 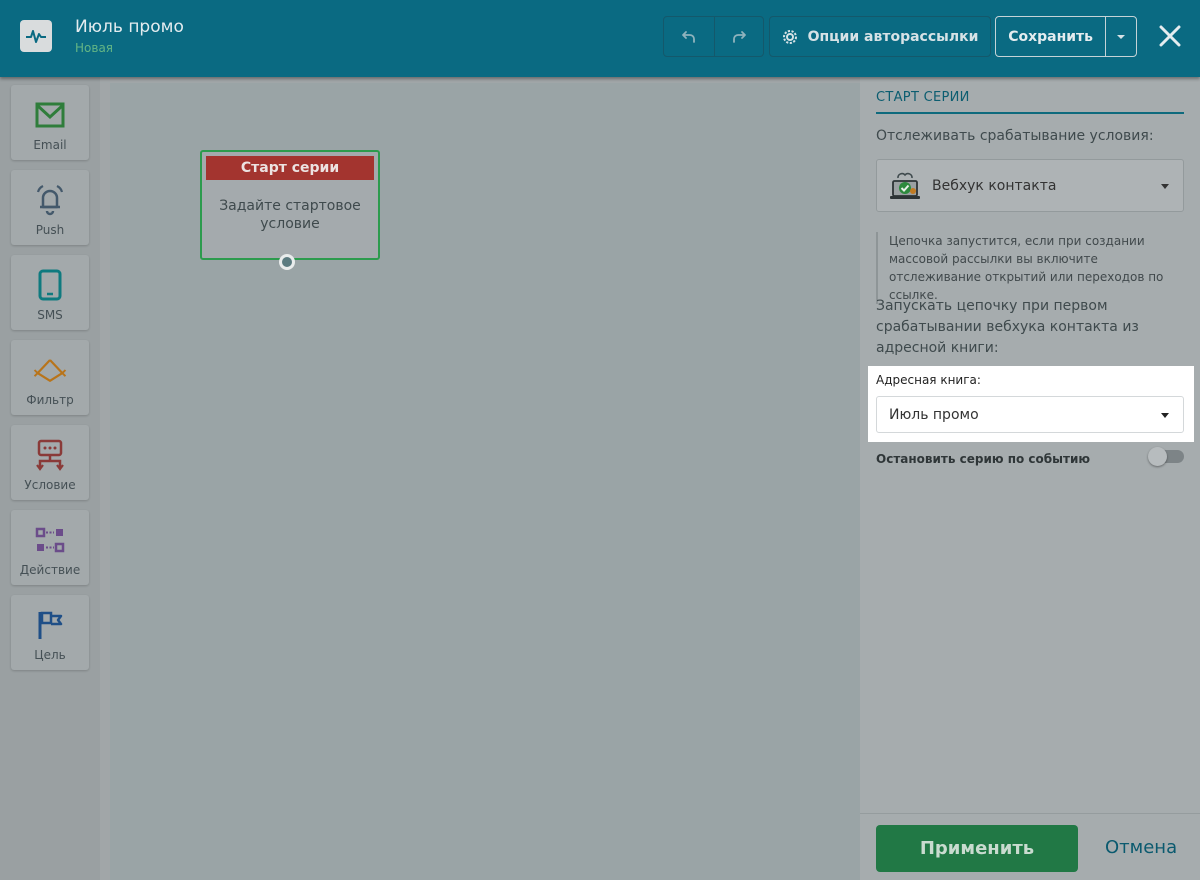 I want to click on filter-icon, so click(x=50, y=370).